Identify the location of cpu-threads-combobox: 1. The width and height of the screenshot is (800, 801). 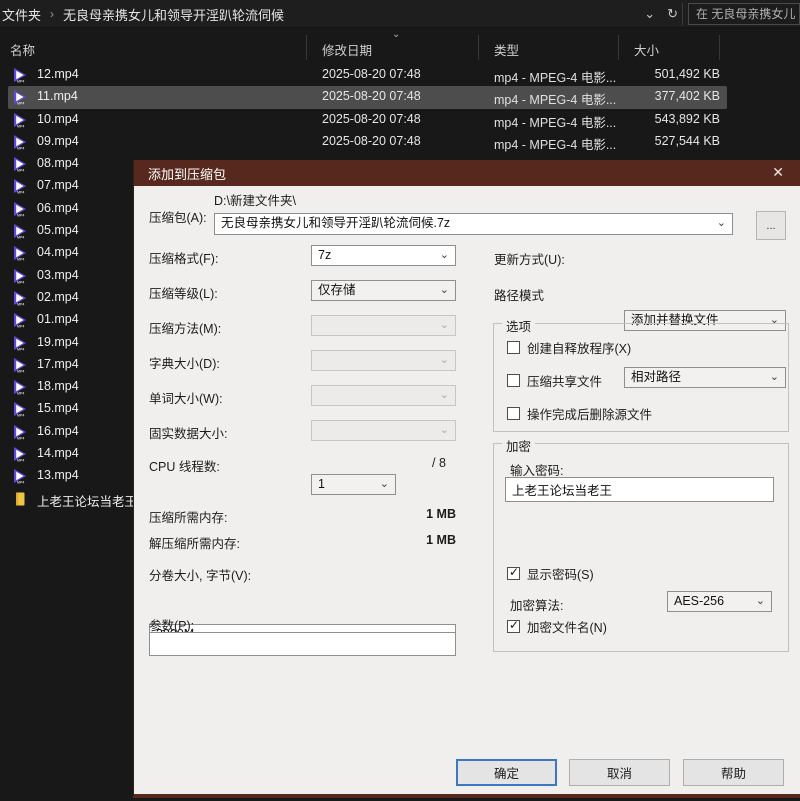
(353, 484).